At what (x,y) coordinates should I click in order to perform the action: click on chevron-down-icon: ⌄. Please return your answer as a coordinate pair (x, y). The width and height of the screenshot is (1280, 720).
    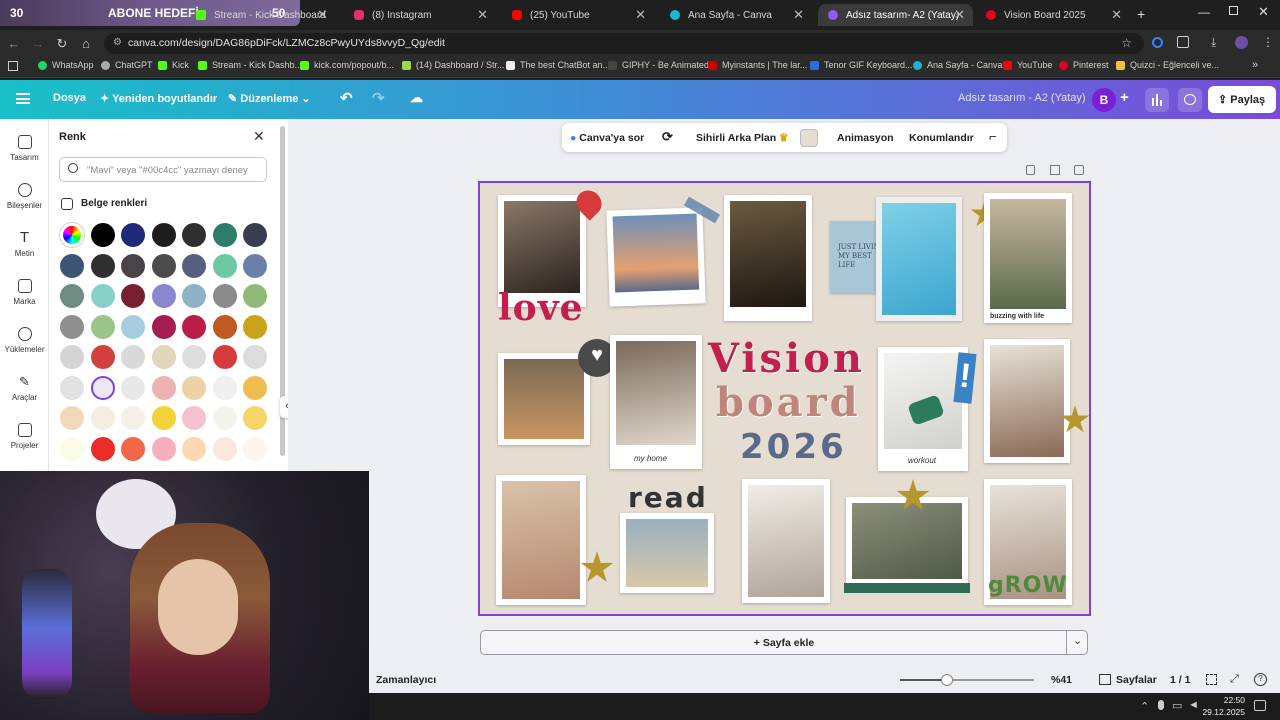
    Looking at the image, I should click on (1077, 640).